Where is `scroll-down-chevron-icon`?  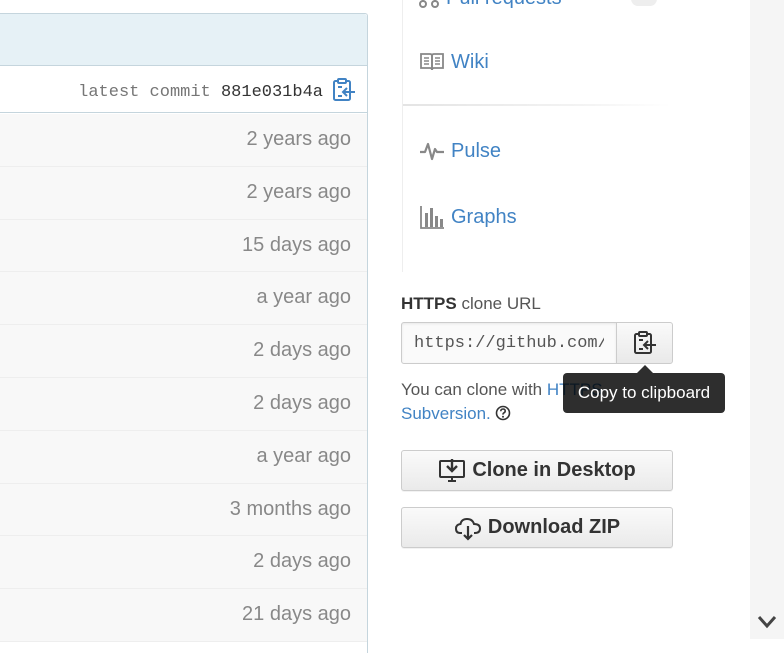
scroll-down-chevron-icon is located at coordinates (767, 622).